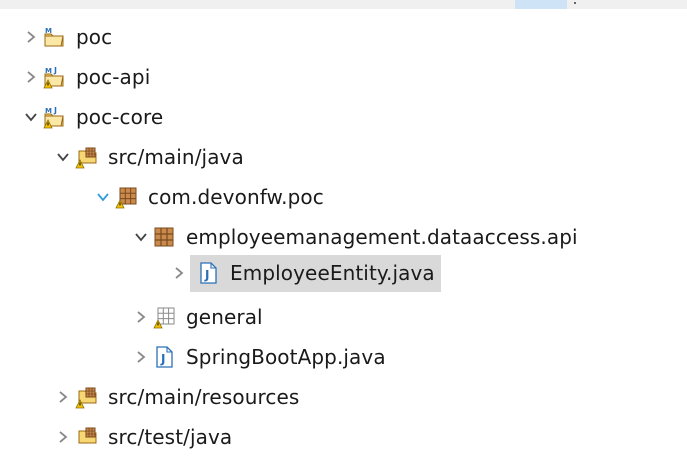 The image size is (687, 457). What do you see at coordinates (113, 77) in the screenshot?
I see `tree-item-label: poc-api` at bounding box center [113, 77].